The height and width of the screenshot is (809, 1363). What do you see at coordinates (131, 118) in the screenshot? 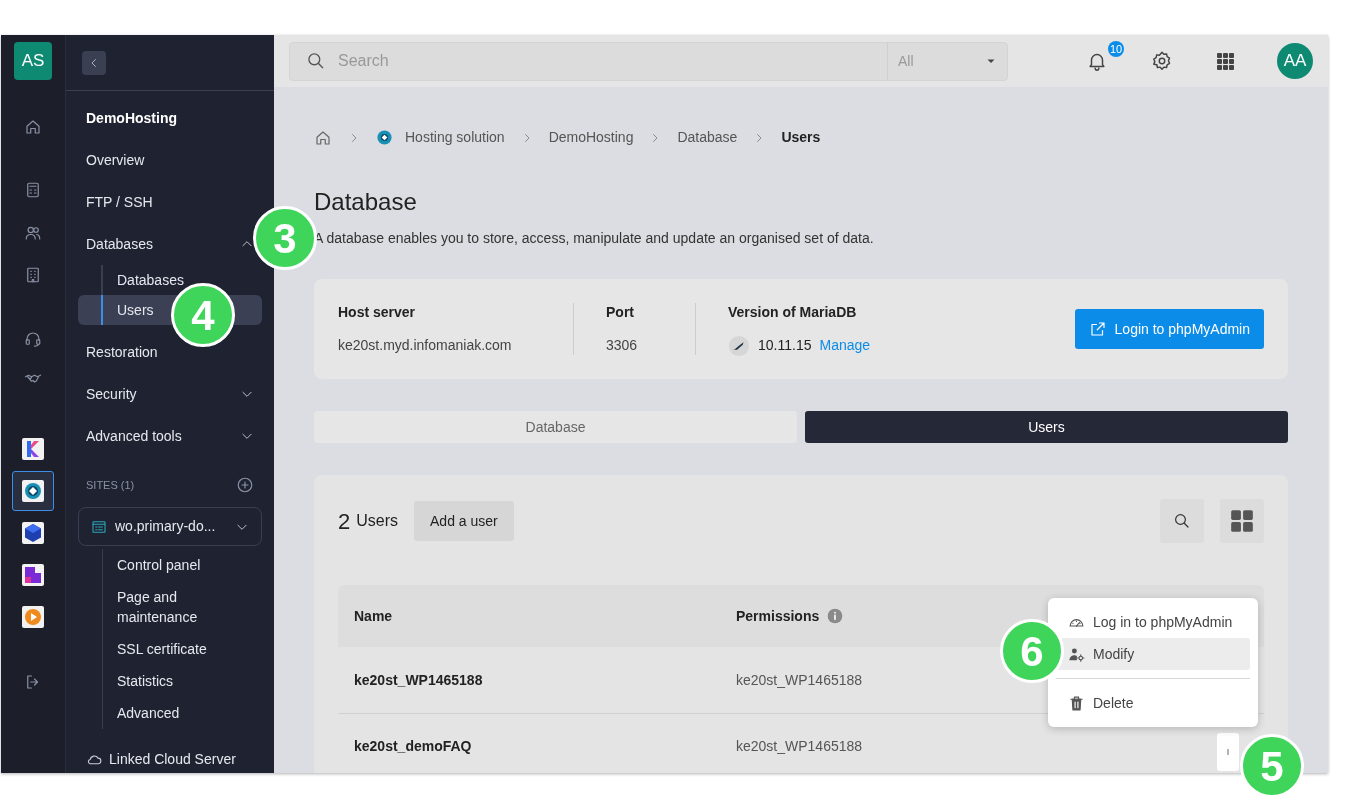
I see `section-title: DemoHosting` at bounding box center [131, 118].